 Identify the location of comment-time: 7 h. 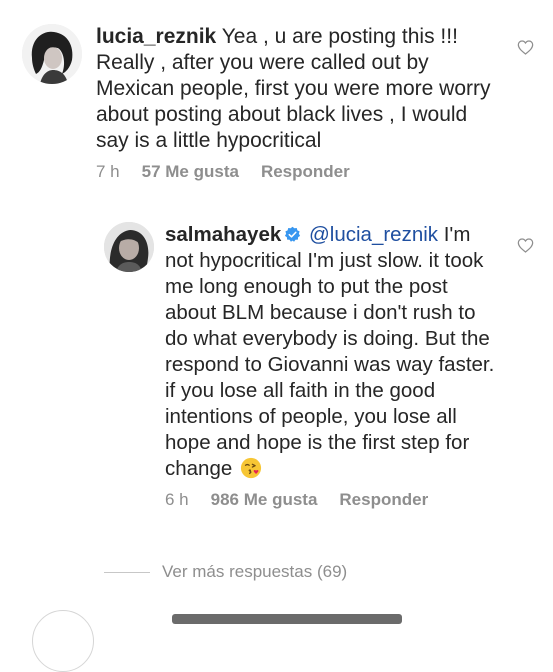
(108, 171).